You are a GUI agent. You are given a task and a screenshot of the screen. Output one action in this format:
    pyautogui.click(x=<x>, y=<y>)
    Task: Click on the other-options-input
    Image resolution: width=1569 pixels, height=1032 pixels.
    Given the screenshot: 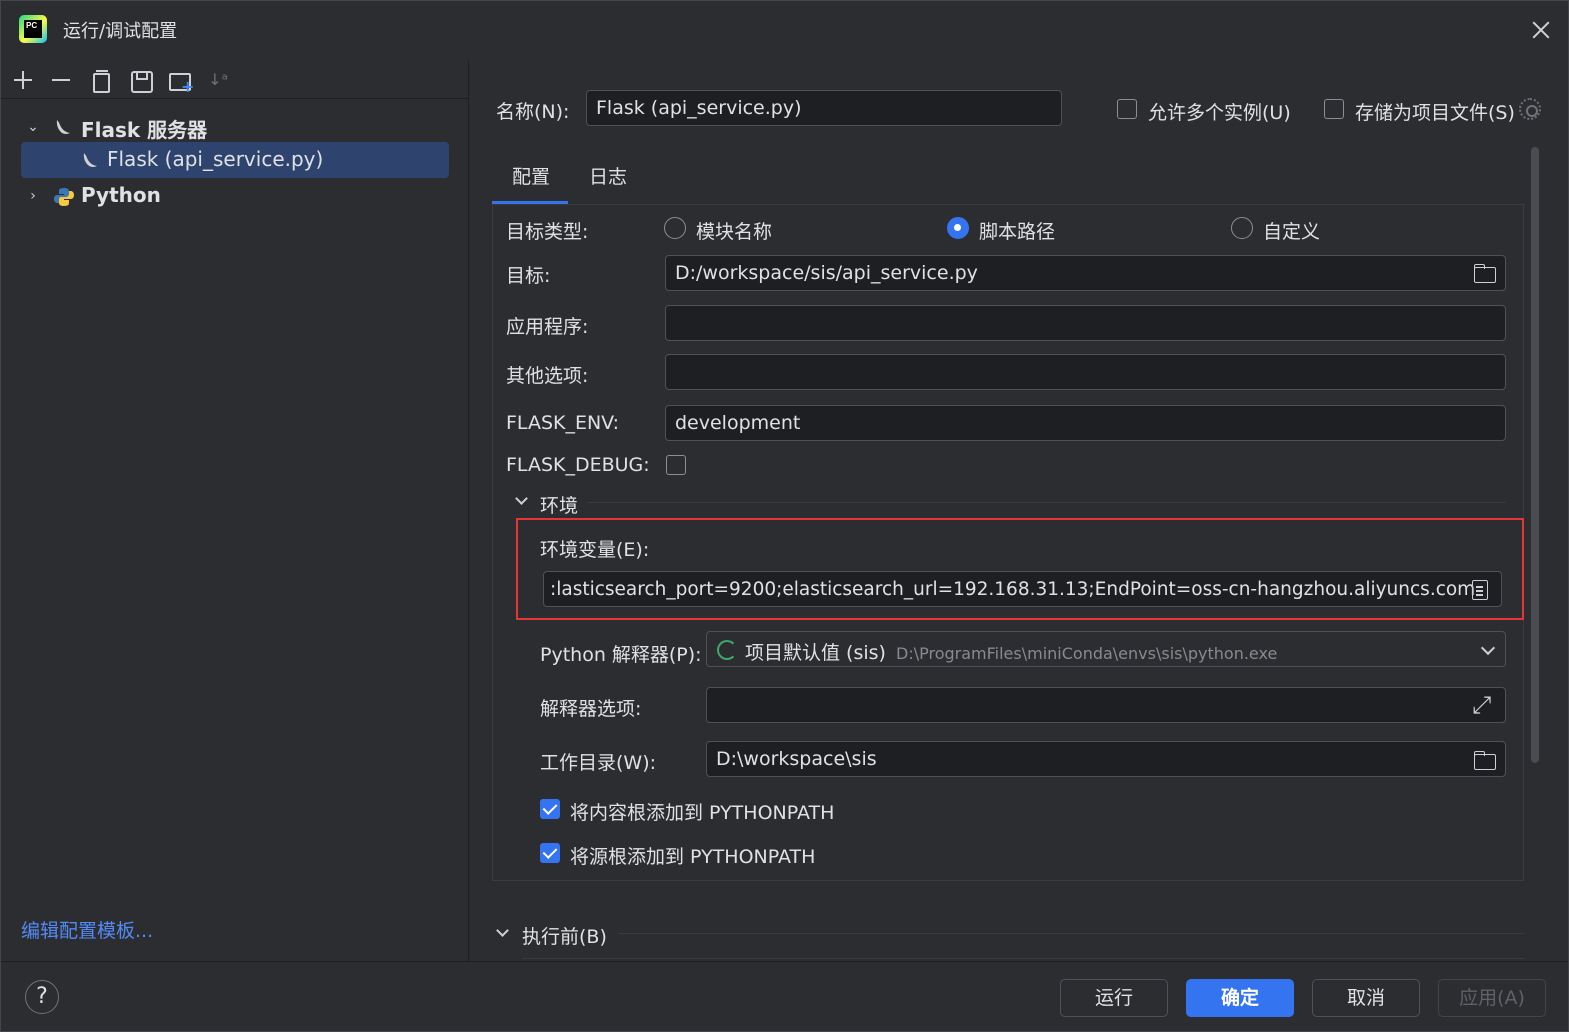 What is the action you would take?
    pyautogui.click(x=1085, y=372)
    